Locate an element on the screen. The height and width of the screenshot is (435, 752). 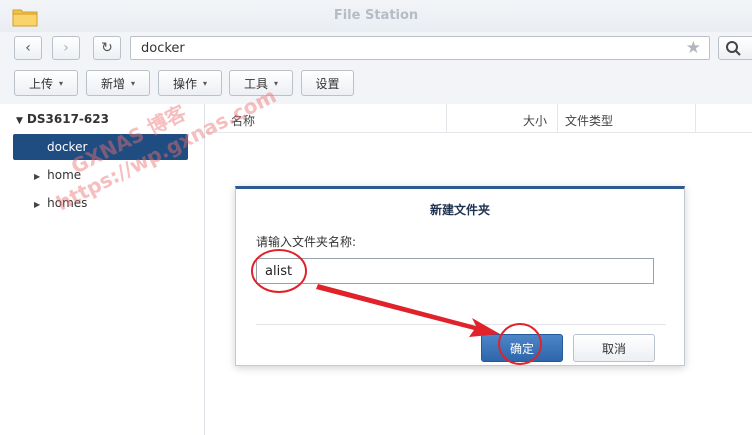
refresh-icon: ↻ is located at coordinates (107, 48).